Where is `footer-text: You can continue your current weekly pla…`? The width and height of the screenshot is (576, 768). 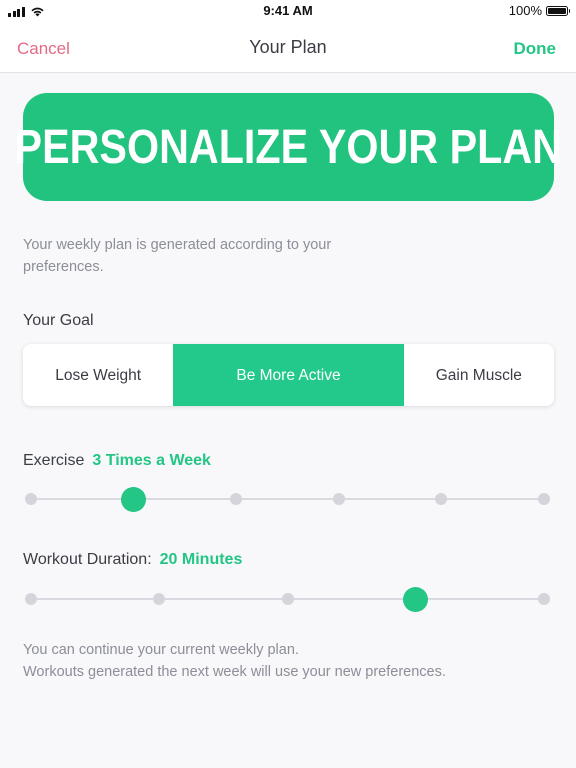
footer-text: You can continue your current weekly pla… is located at coordinates (283, 661).